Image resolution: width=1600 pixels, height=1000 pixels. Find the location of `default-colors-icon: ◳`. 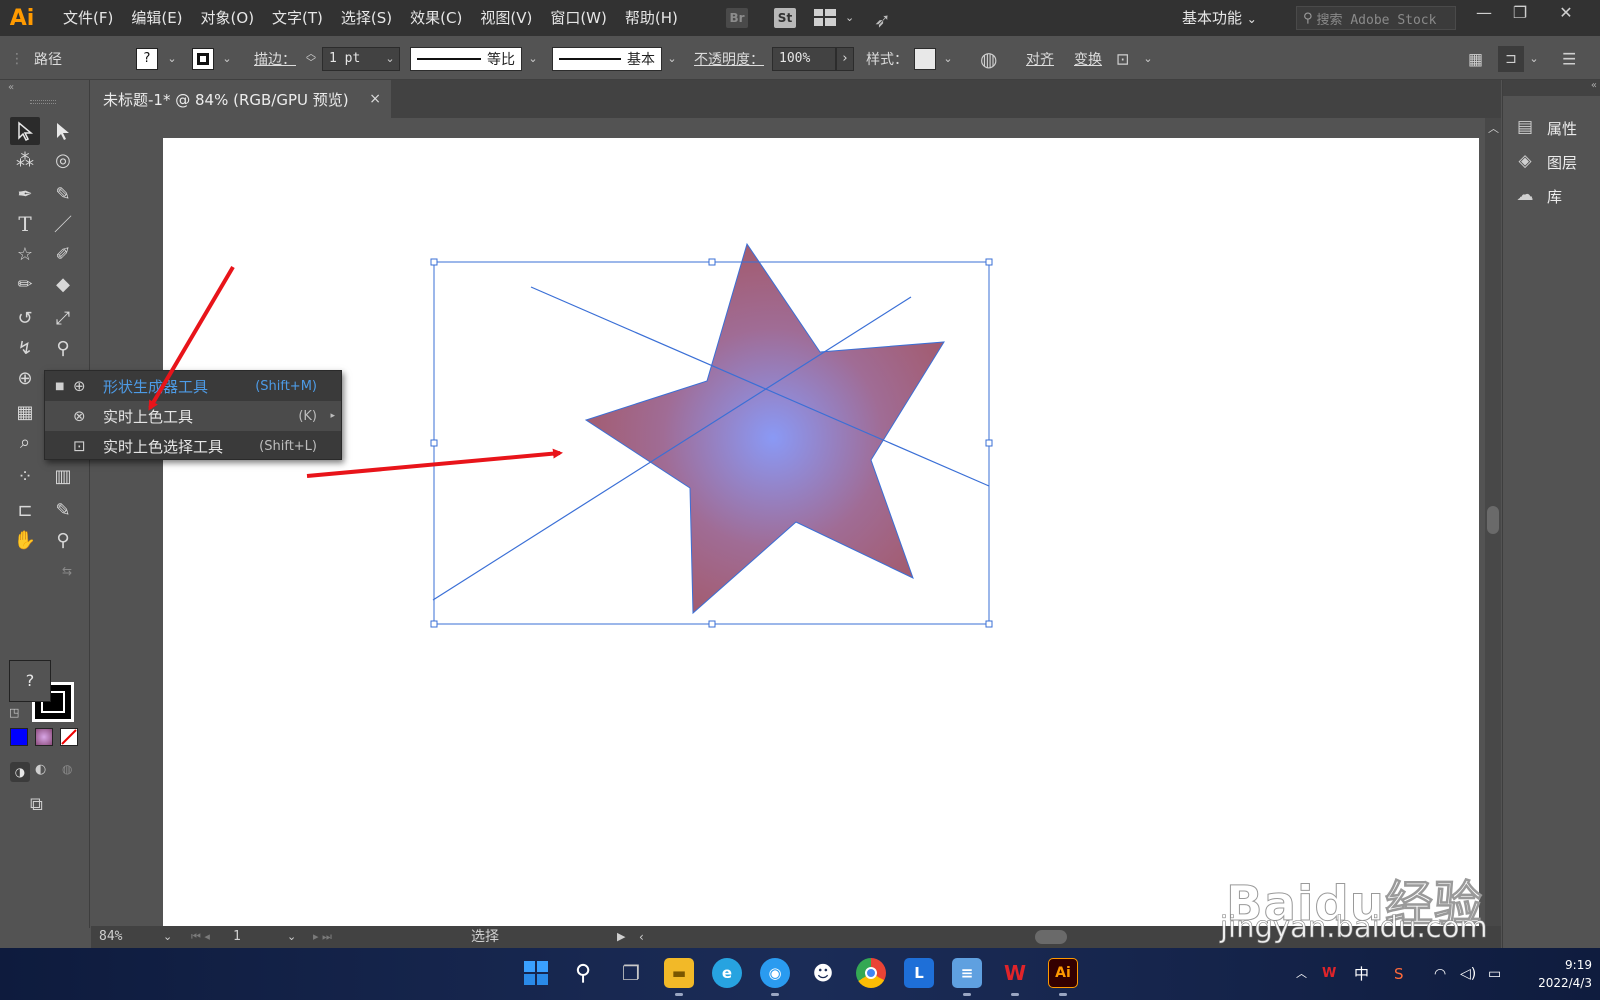

default-colors-icon: ◳ is located at coordinates (14, 712).